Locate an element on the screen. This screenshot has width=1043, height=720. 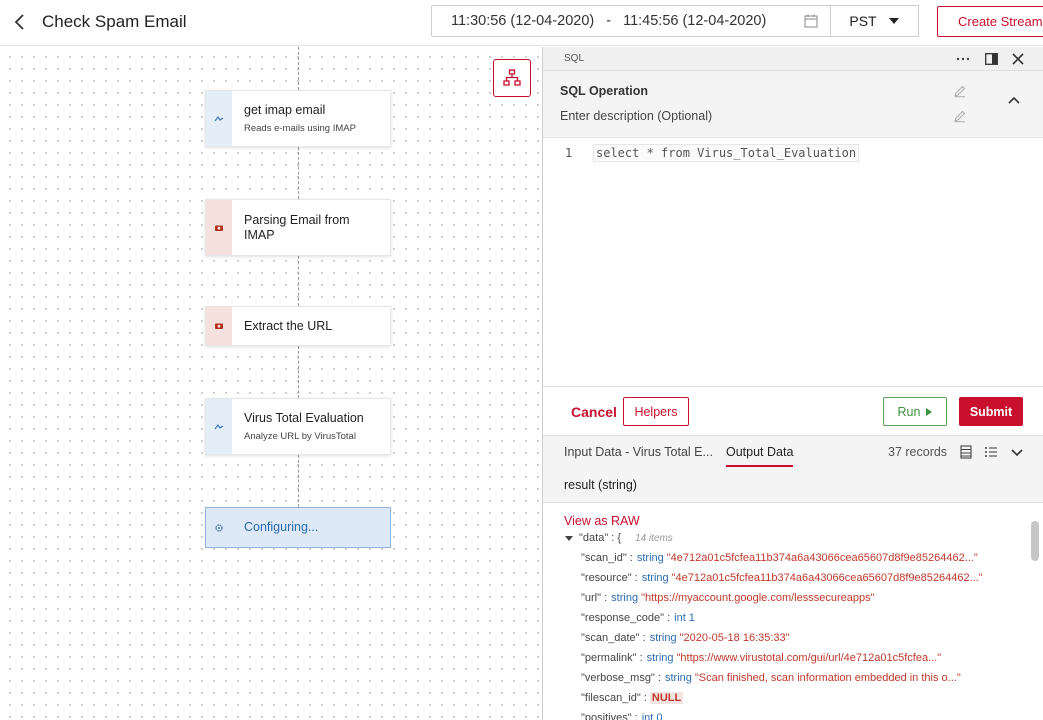
json-key: "scan_id" is located at coordinates (604, 558).